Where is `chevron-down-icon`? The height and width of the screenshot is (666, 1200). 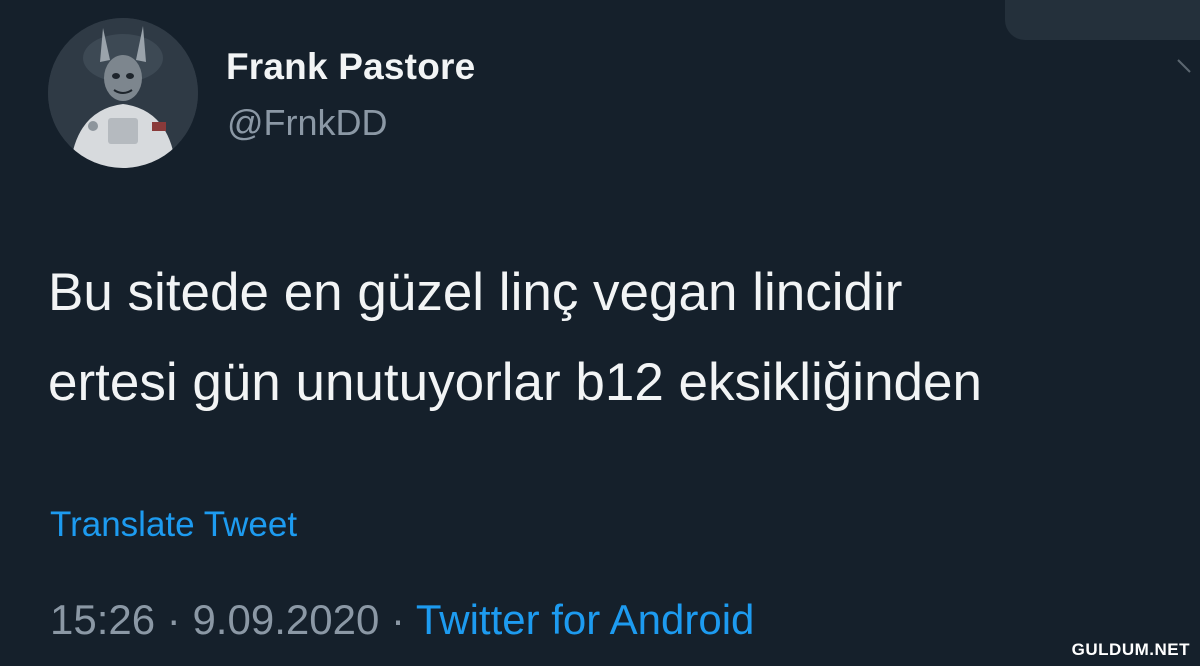 chevron-down-icon is located at coordinates (1184, 66).